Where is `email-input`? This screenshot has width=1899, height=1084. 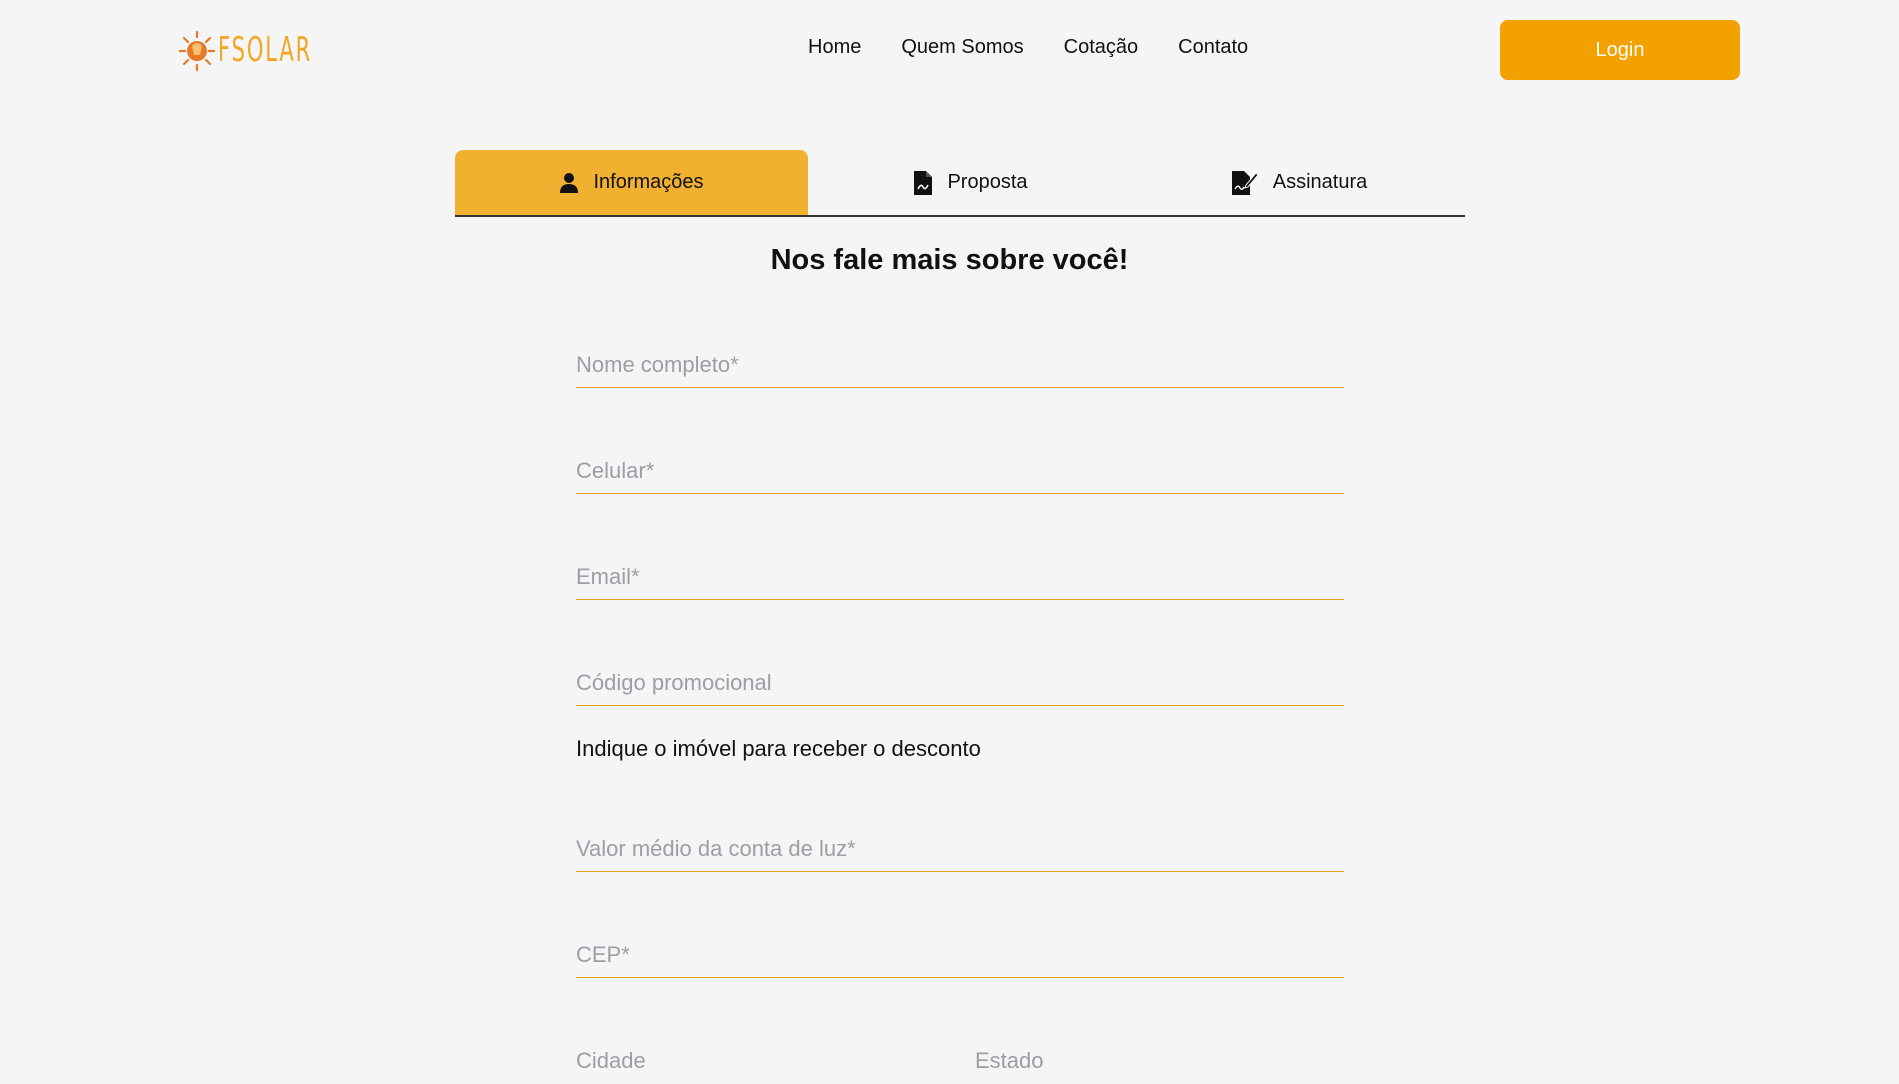
email-input is located at coordinates (960, 576).